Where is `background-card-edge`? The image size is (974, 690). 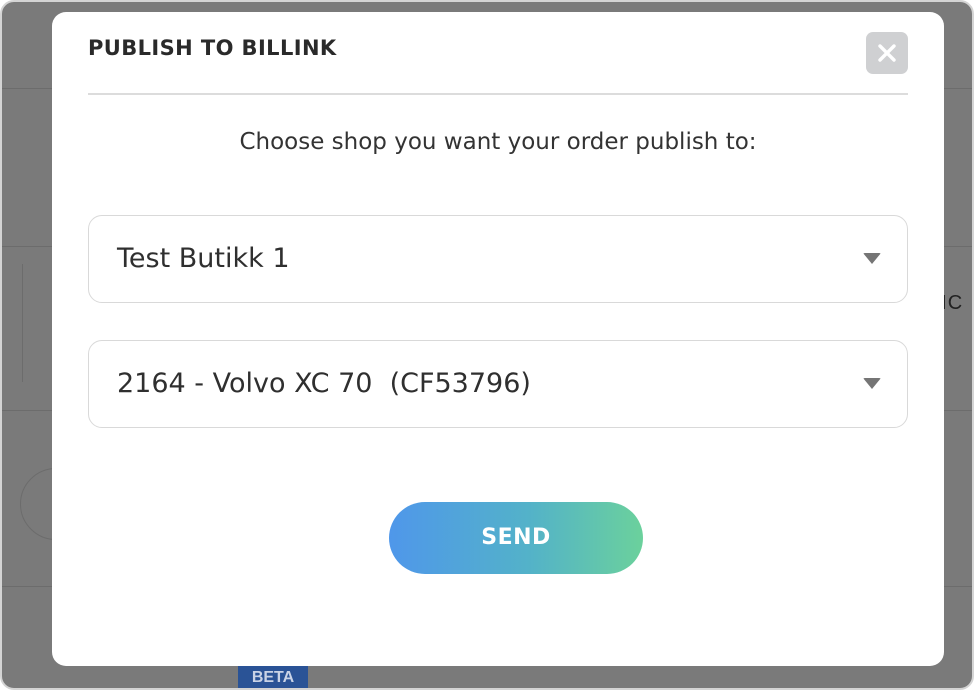 background-card-edge is located at coordinates (22, 323).